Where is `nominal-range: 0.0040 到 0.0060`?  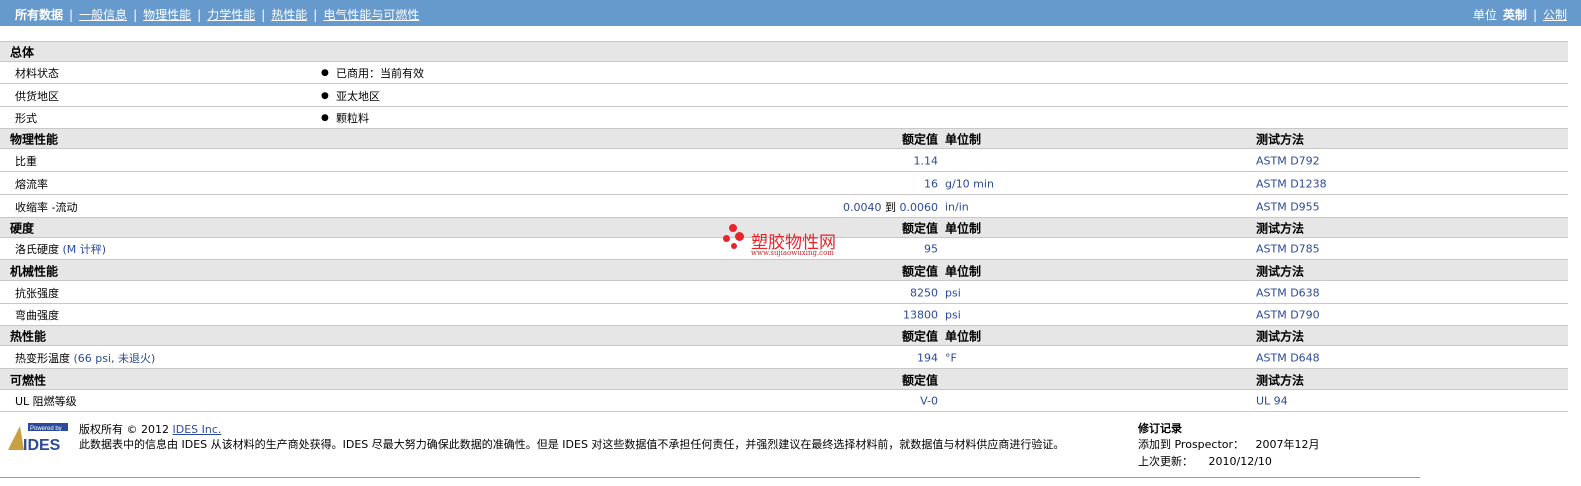
nominal-range: 0.0040 到 0.0060 is located at coordinates (890, 207).